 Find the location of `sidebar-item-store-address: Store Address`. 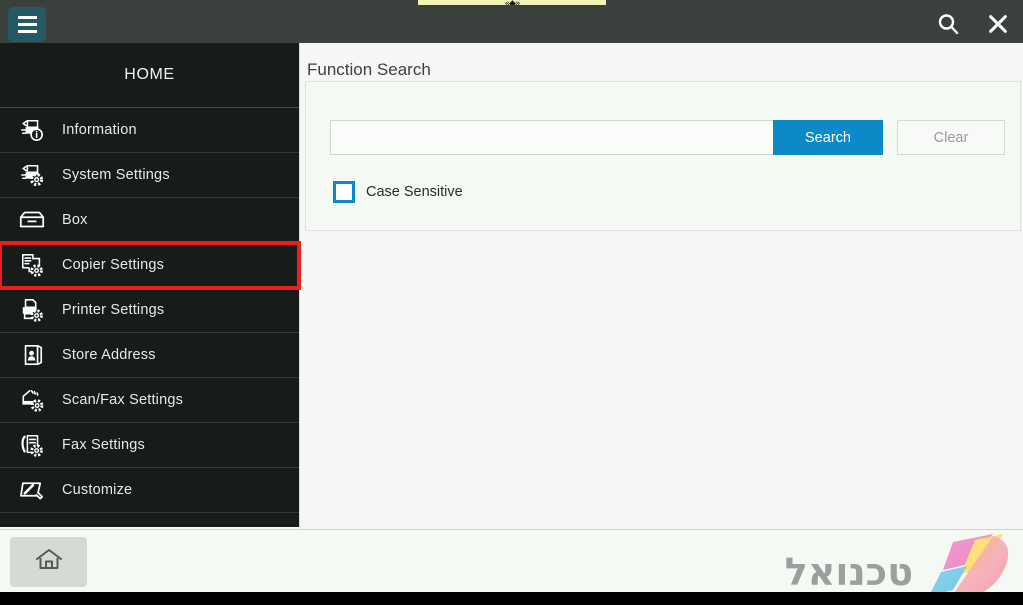

sidebar-item-store-address: Store Address is located at coordinates (149, 355).